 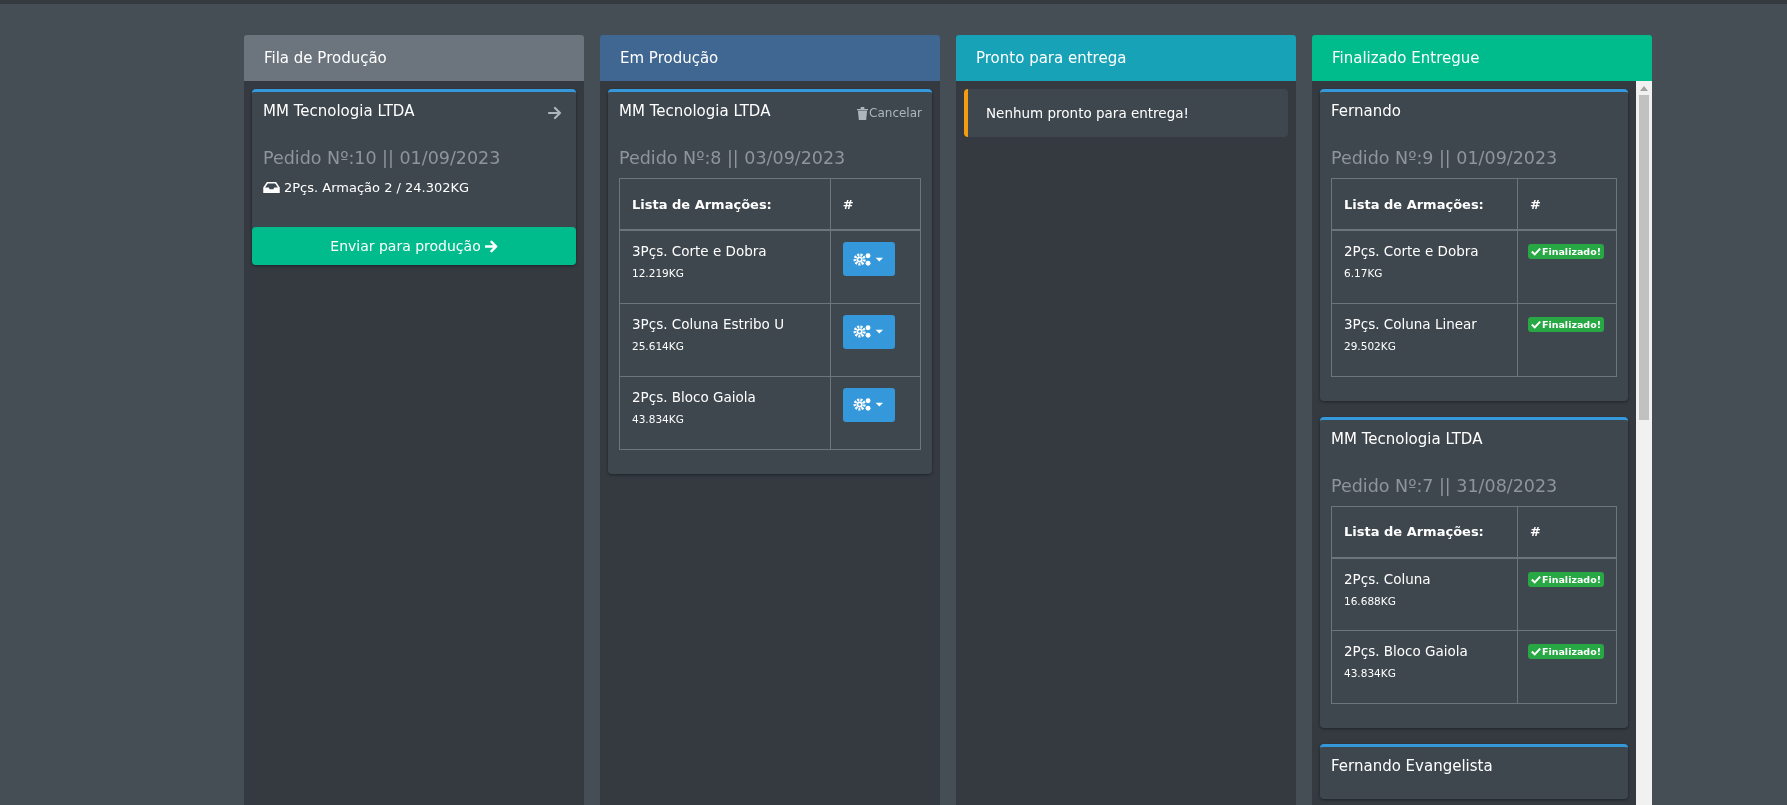 I want to click on cancel-link: Cancelar, so click(x=889, y=113).